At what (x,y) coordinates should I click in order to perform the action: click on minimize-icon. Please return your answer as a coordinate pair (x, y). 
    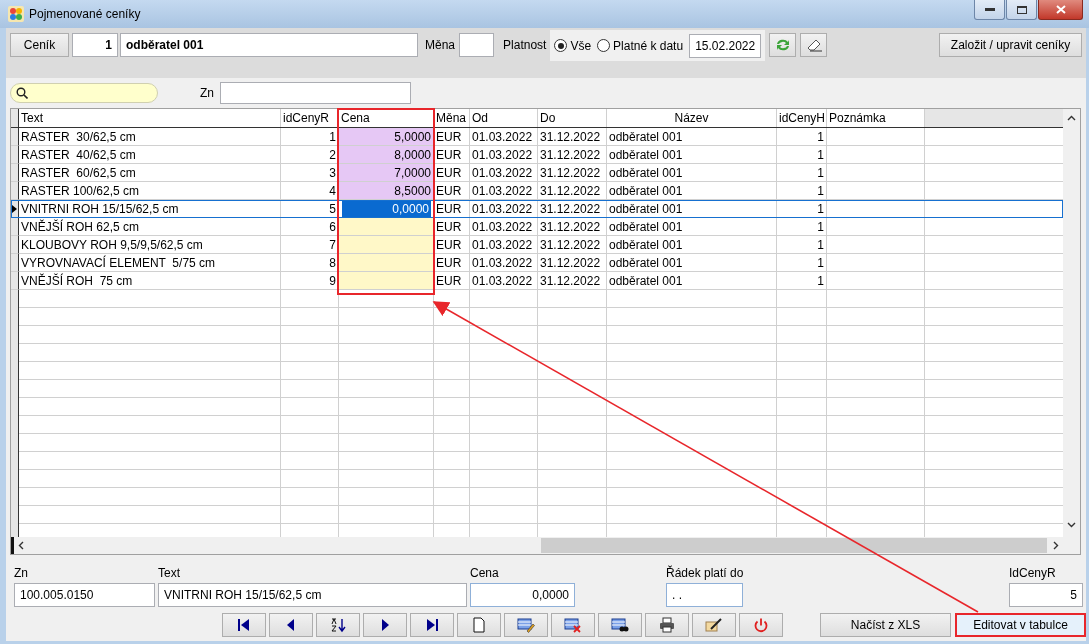
    Looking at the image, I should click on (989, 9).